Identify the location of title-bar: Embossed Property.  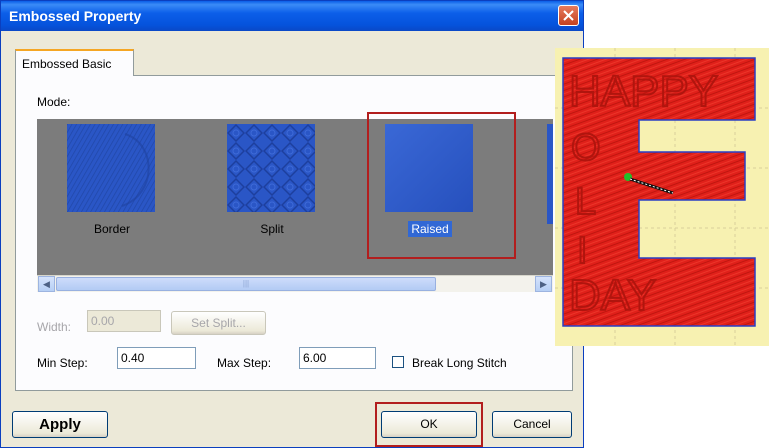
(292, 16).